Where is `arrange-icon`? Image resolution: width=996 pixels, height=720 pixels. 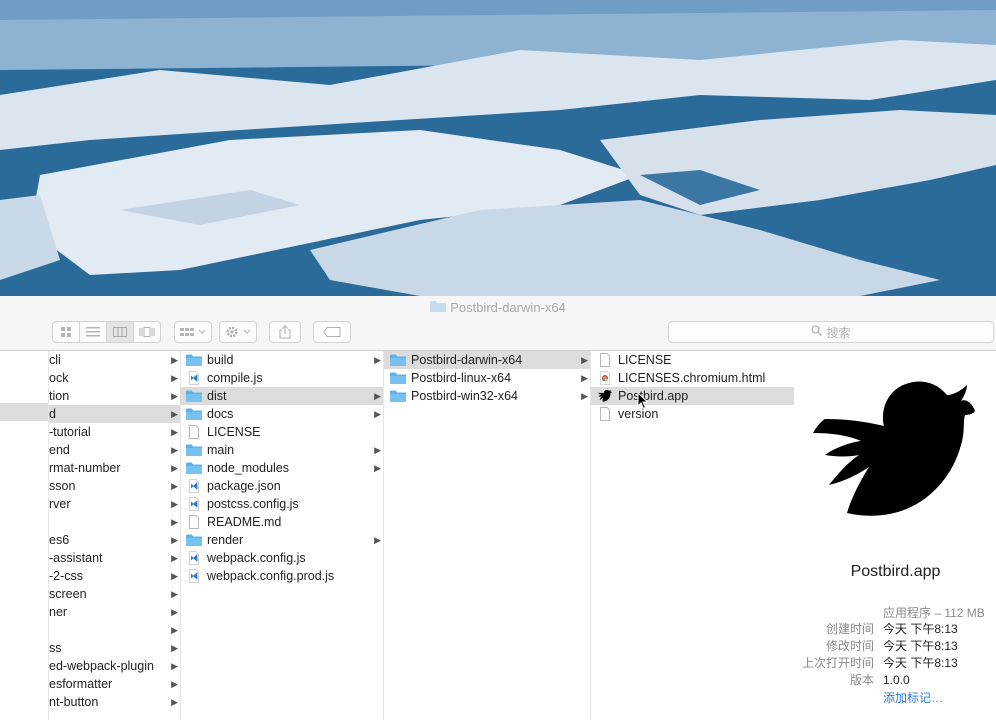 arrange-icon is located at coordinates (193, 332).